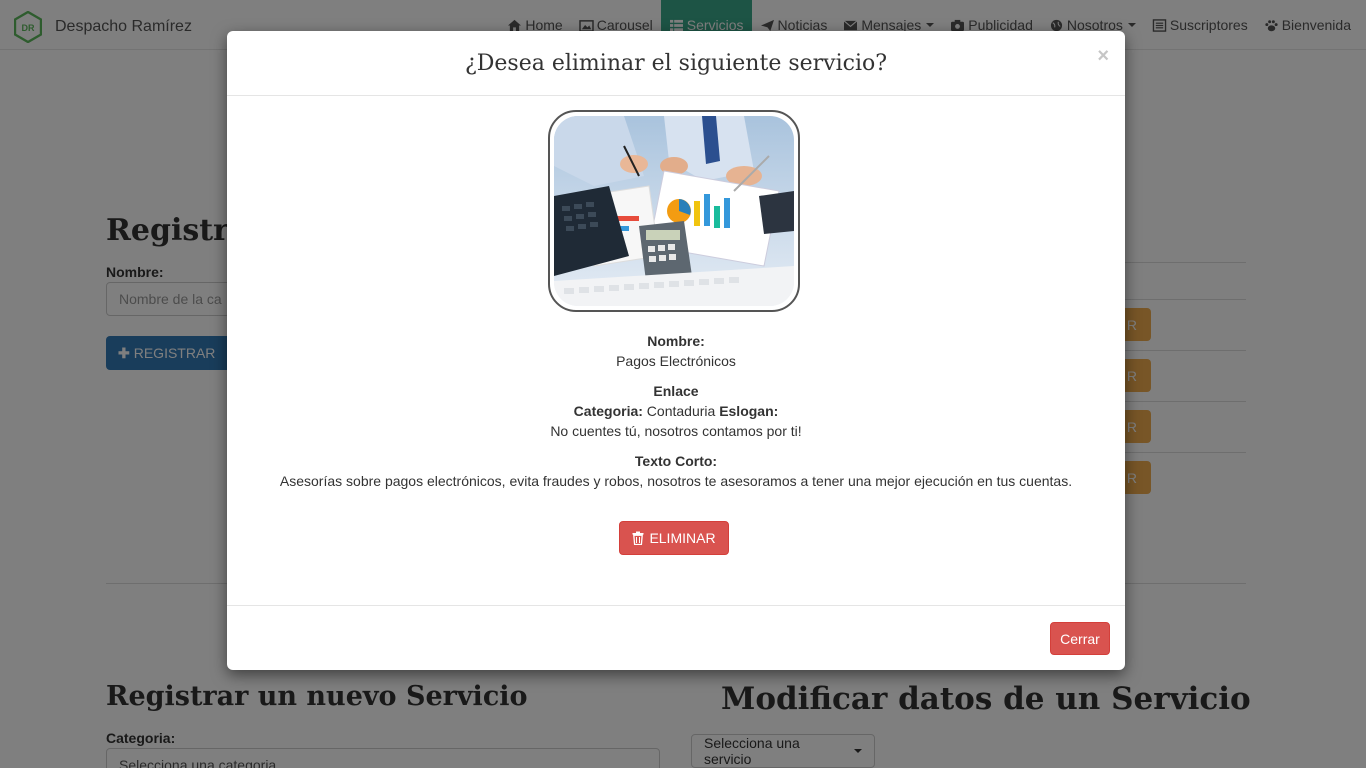 The width and height of the screenshot is (1366, 768). I want to click on name-label: Nombre:, so click(676, 341).